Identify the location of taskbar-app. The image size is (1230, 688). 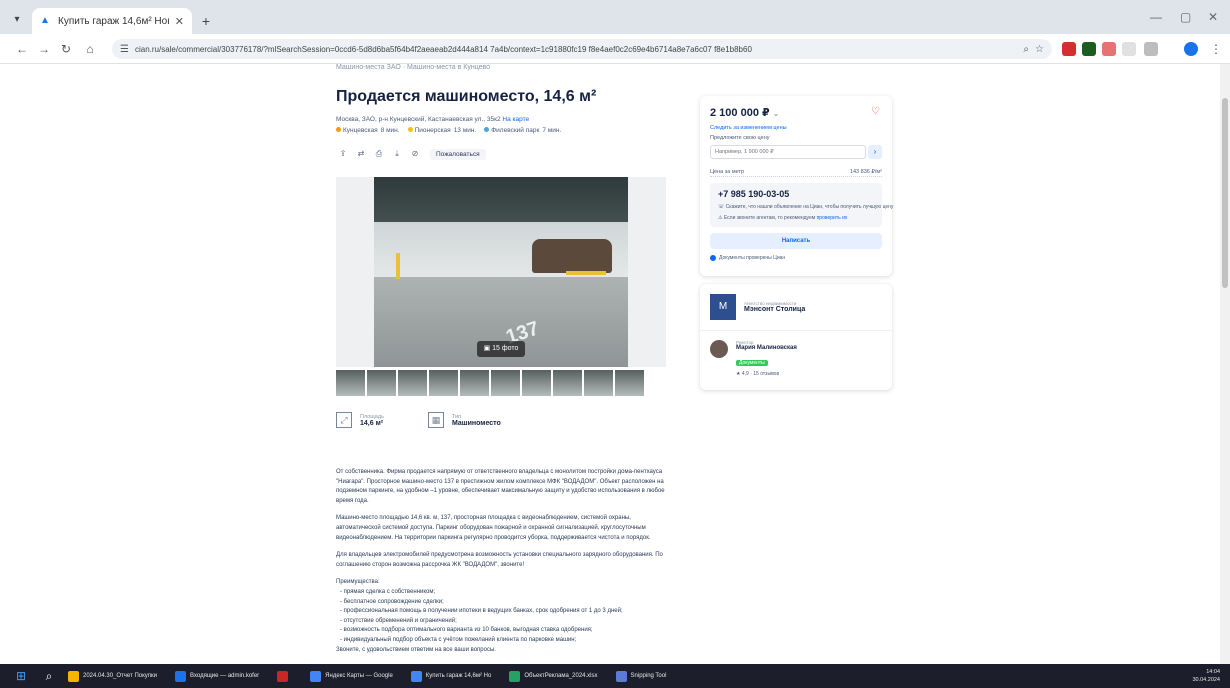
(284, 676).